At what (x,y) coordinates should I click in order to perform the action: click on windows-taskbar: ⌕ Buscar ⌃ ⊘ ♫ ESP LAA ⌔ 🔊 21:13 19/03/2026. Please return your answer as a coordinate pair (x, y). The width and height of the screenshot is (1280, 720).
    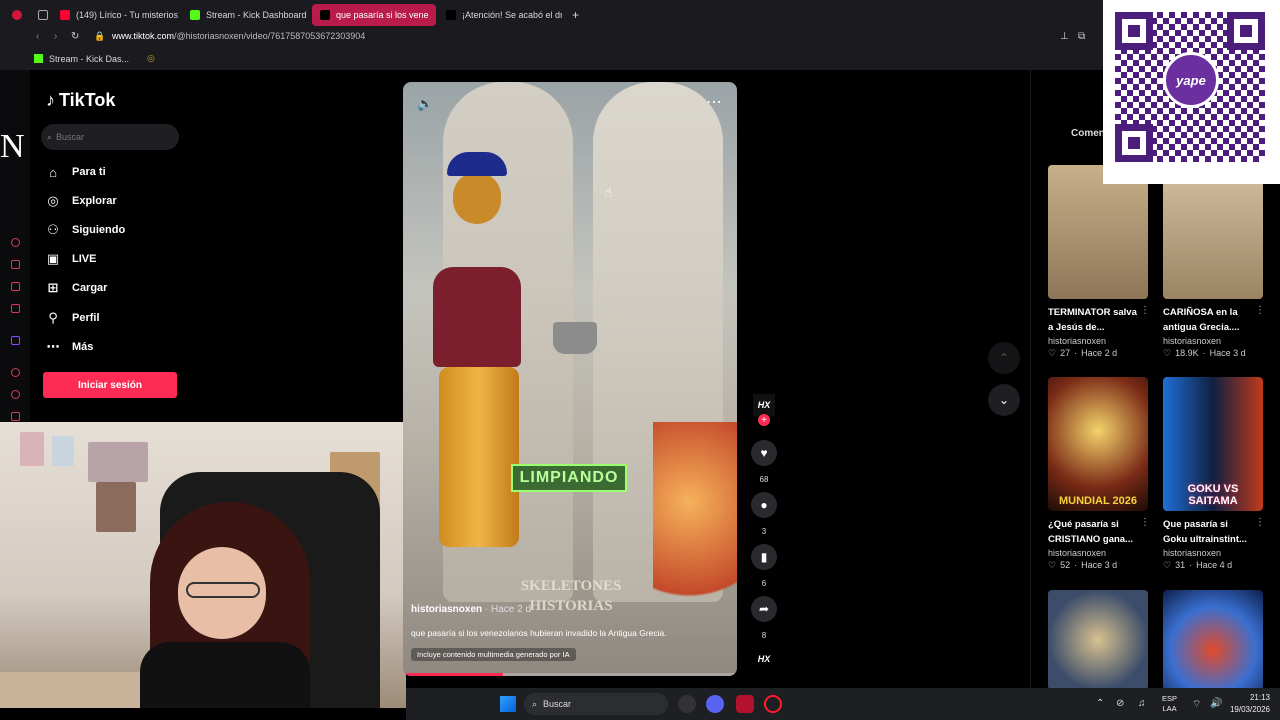
    Looking at the image, I should click on (843, 704).